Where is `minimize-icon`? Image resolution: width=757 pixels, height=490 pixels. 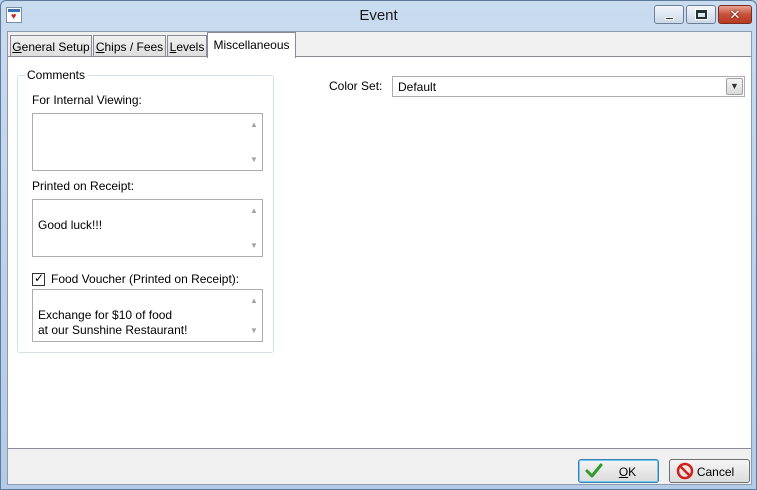 minimize-icon is located at coordinates (669, 18).